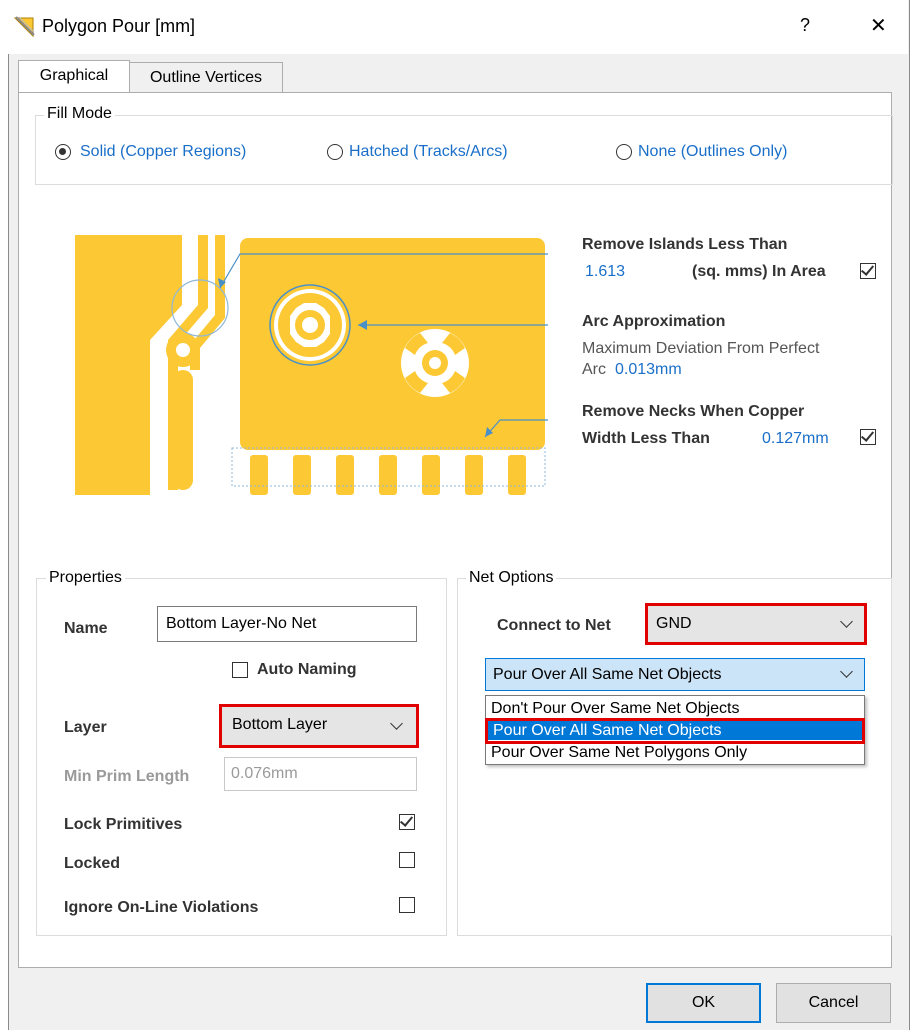 This screenshot has height=1030, width=910. I want to click on fill-mode-label: Fill Mode, so click(79, 114).